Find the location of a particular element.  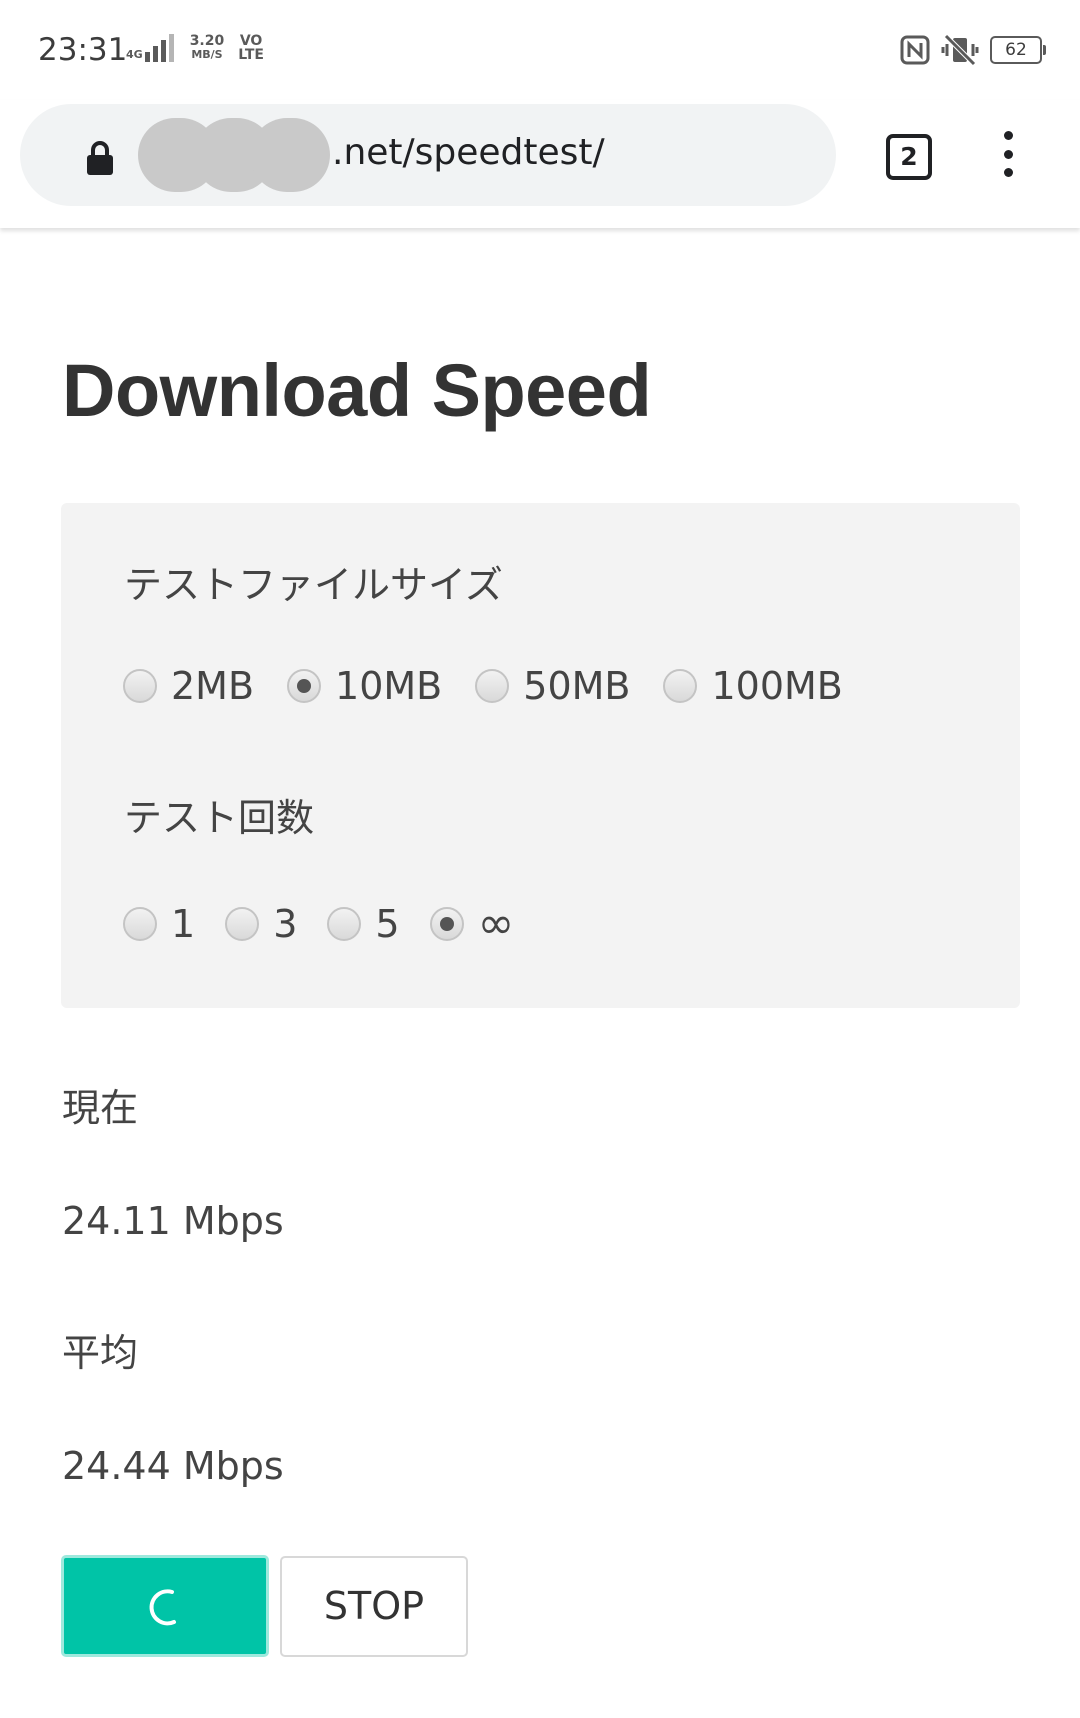

radio-label: 50MB is located at coordinates (577, 686).